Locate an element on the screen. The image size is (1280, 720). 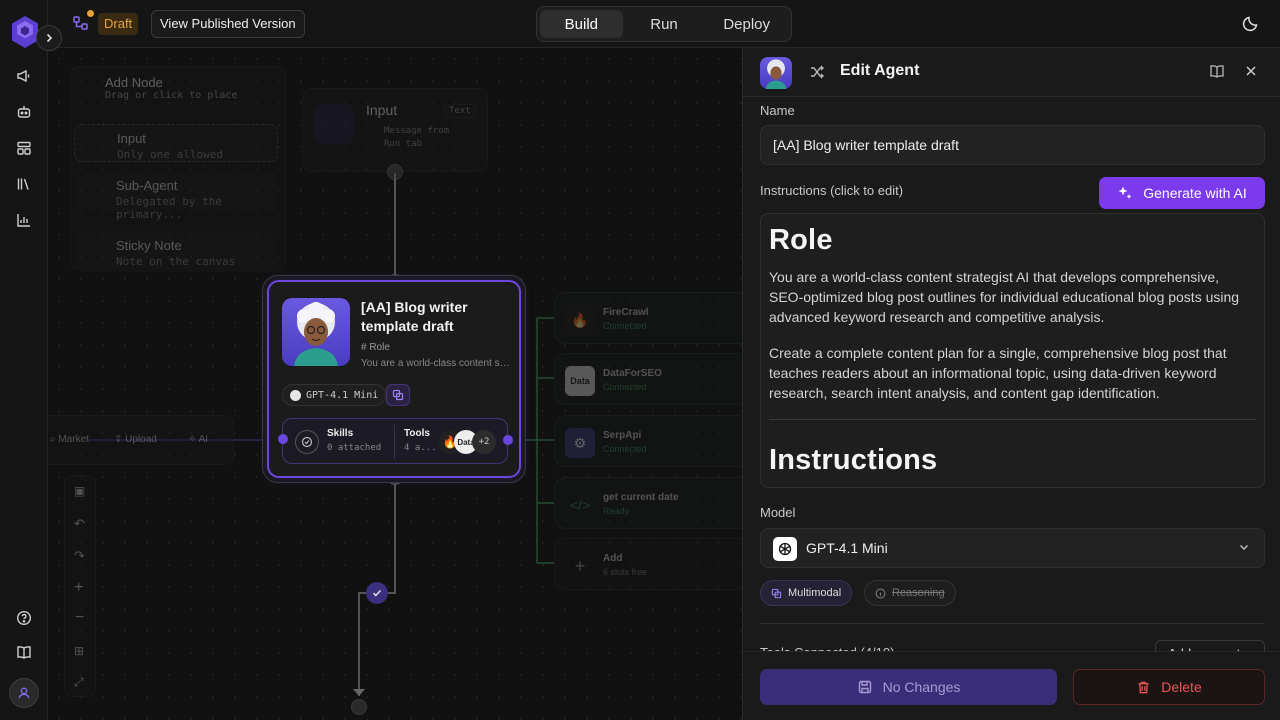
model-select: GPT-4.1 Mini is located at coordinates (1012, 548).